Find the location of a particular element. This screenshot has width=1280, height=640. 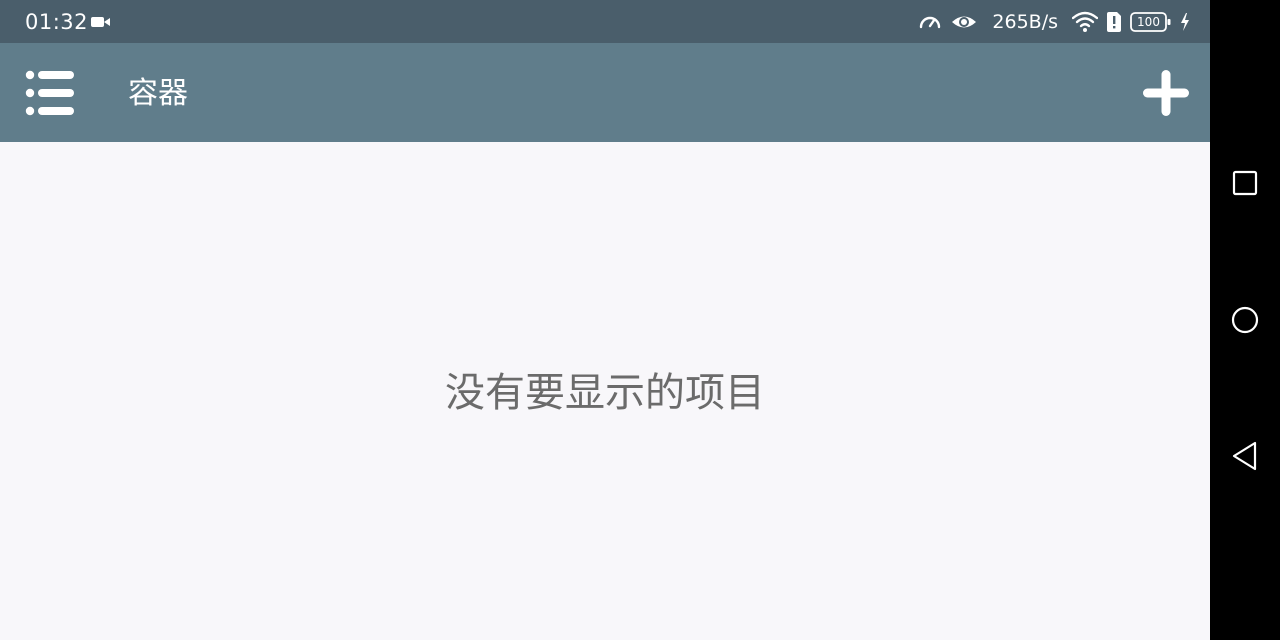

status-bar: 01:32 265B/s 100 is located at coordinates (605, 21).